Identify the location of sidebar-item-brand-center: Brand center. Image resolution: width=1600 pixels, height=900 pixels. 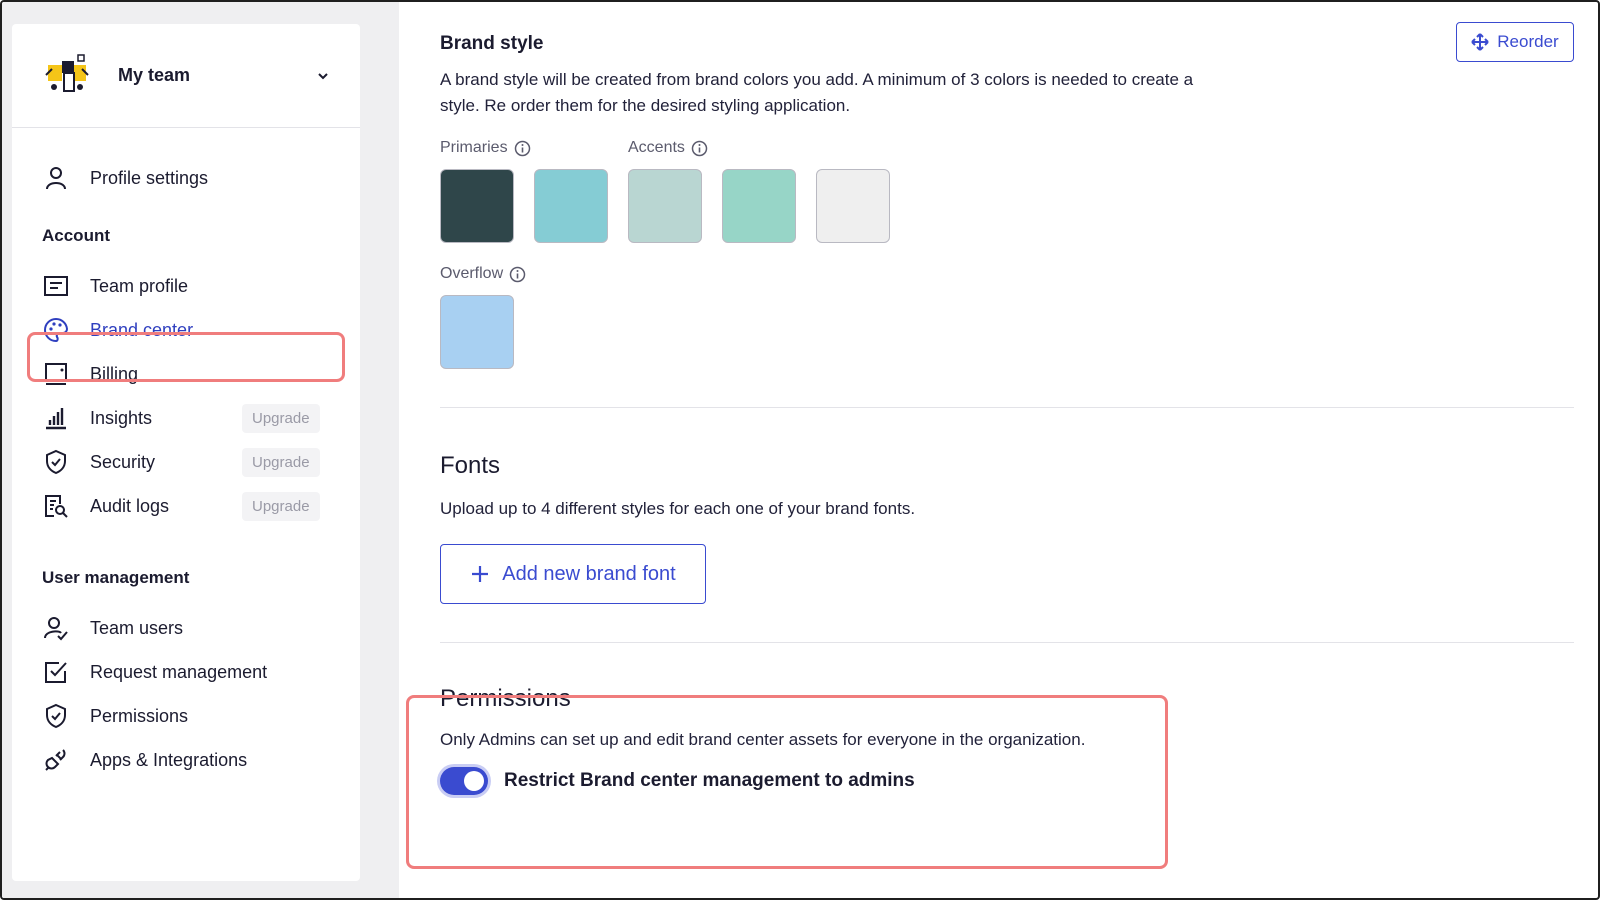
(186, 330).